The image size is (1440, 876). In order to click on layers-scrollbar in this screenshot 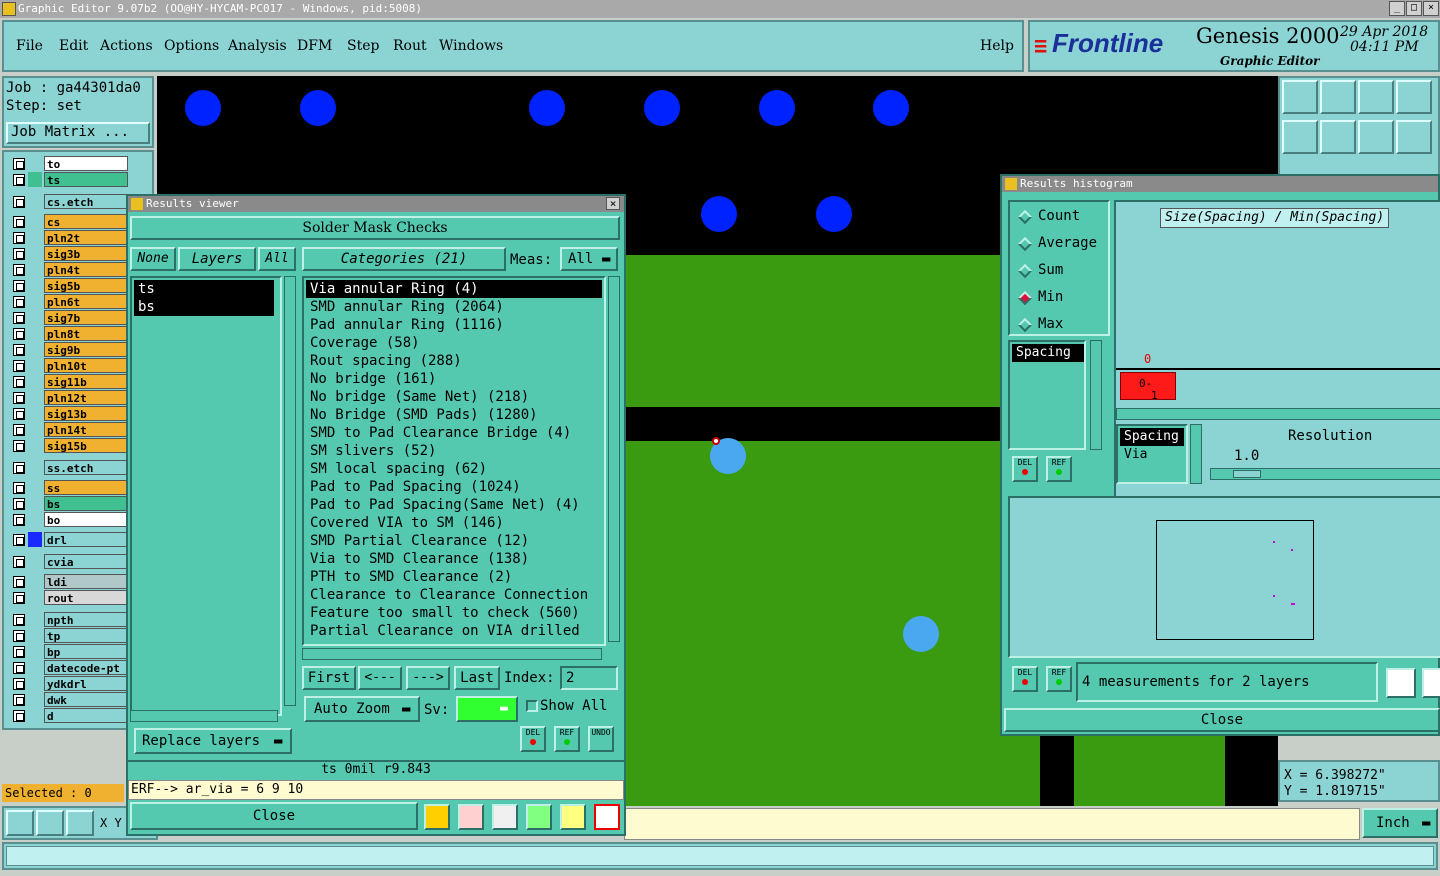, I will do `click(290, 491)`.